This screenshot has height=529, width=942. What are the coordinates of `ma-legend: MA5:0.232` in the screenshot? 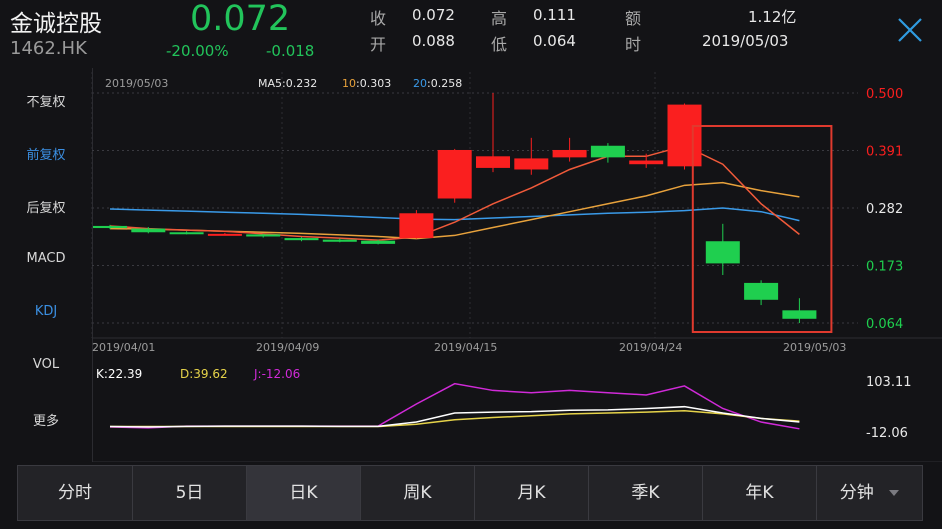 It's located at (287, 83).